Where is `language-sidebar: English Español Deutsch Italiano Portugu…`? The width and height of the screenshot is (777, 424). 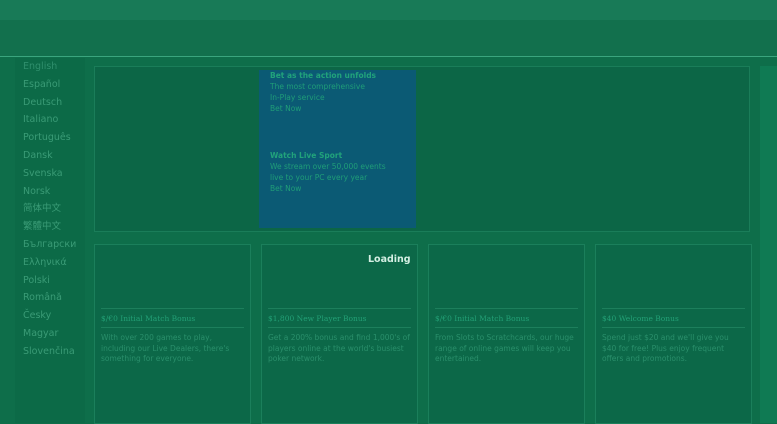
language-sidebar: English Español Deutsch Italiano Portugu… is located at coordinates (50, 240).